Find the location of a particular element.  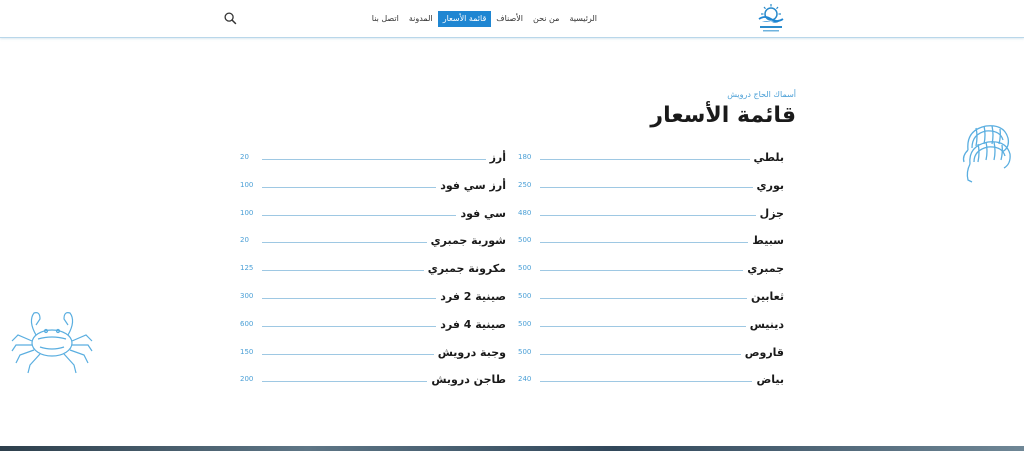

item-name: أرز is located at coordinates (495, 157).